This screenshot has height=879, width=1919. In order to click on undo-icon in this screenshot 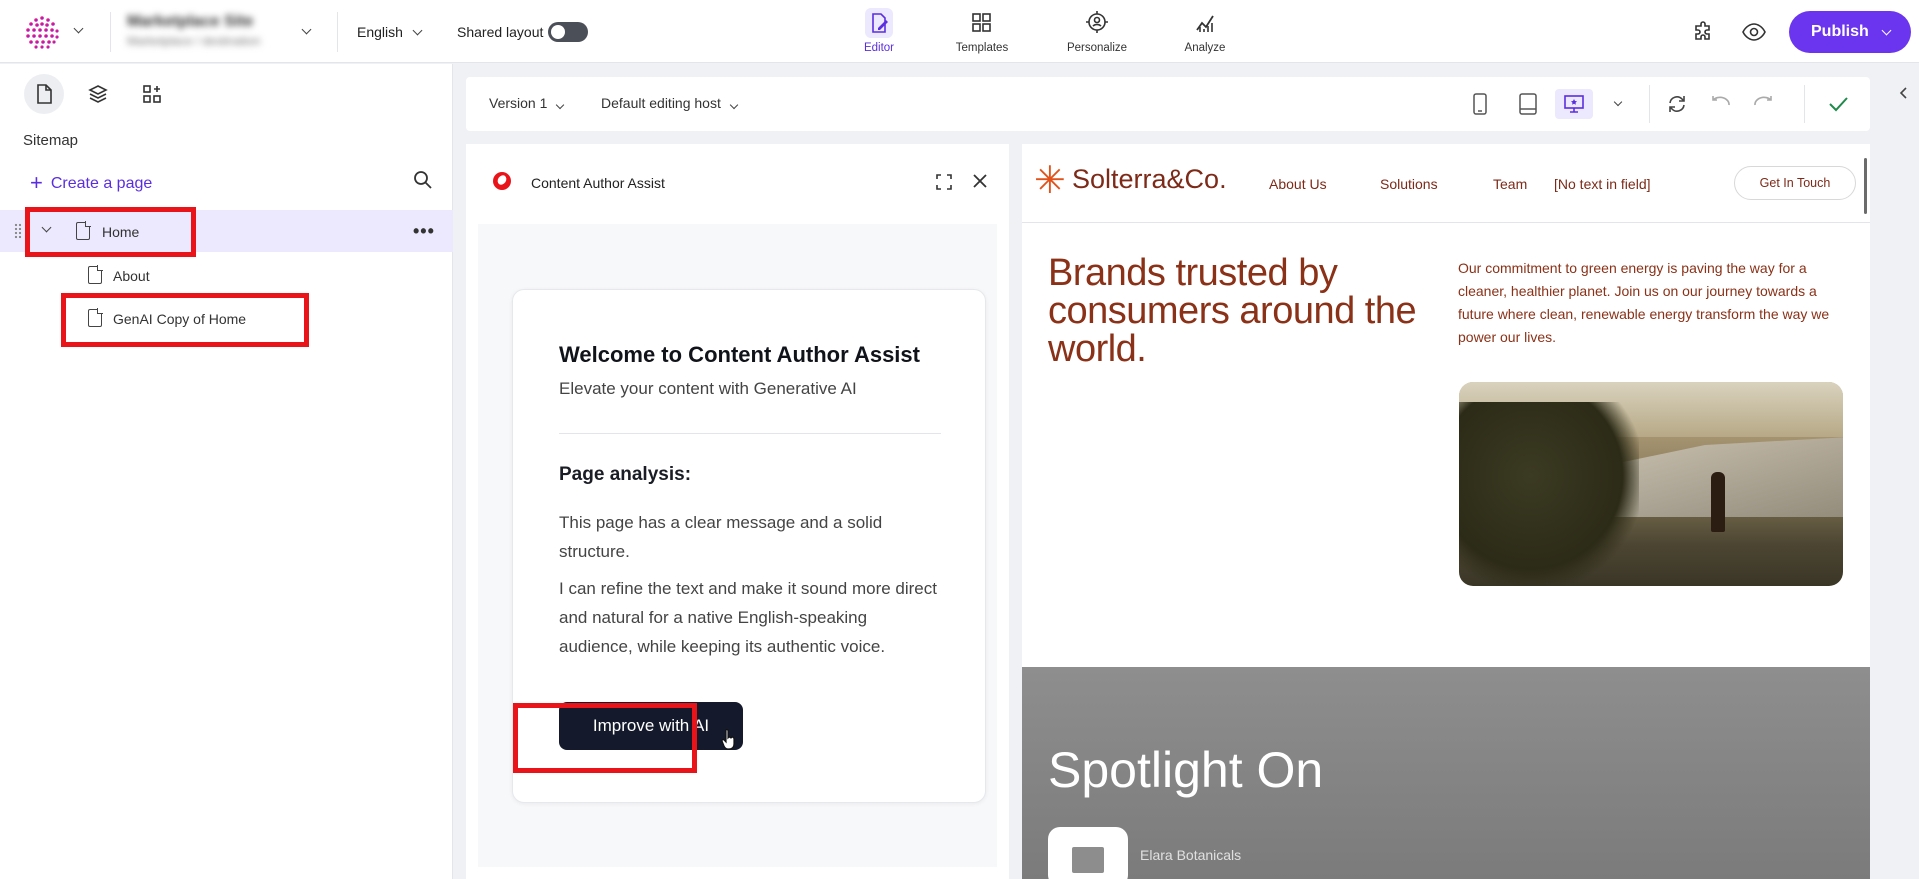, I will do `click(1721, 104)`.